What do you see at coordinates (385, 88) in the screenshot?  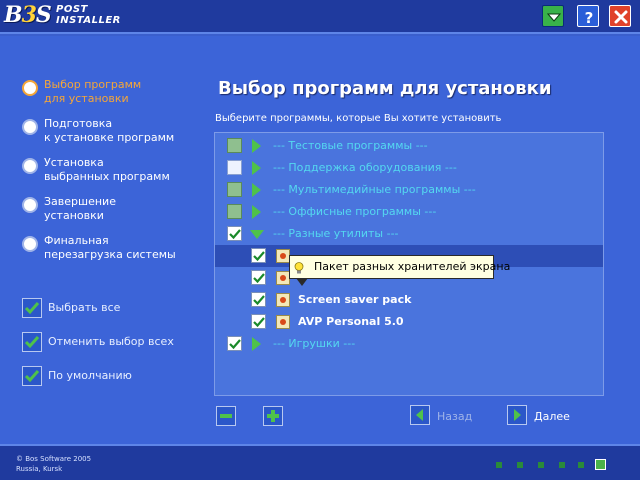 I see `page-title: Выбор программ для установки` at bounding box center [385, 88].